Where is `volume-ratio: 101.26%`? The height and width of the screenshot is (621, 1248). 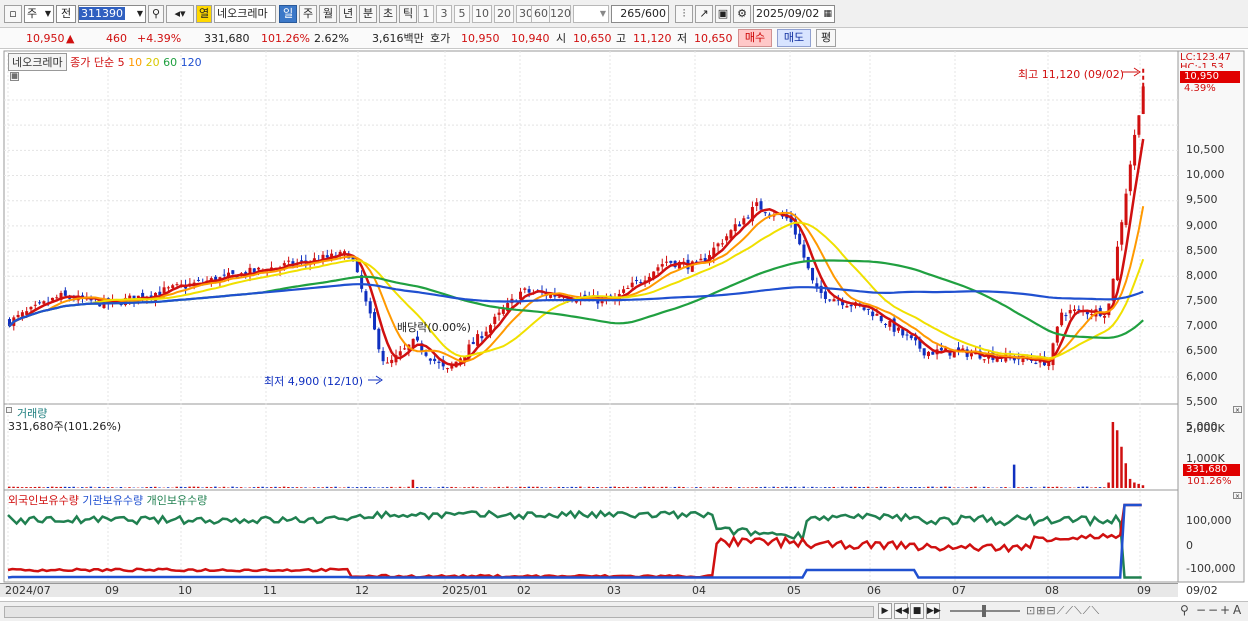 volume-ratio: 101.26% is located at coordinates (285, 38).